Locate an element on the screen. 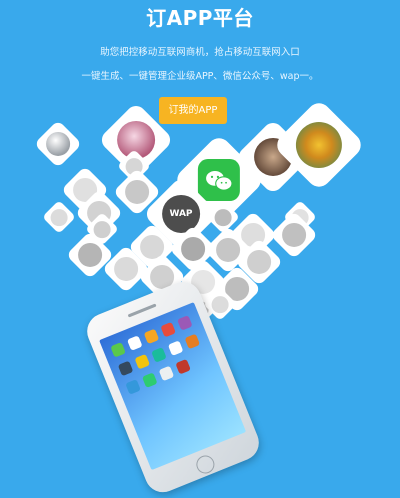 The image size is (400, 498). page-title: 订APP平台 is located at coordinates (200, 18).